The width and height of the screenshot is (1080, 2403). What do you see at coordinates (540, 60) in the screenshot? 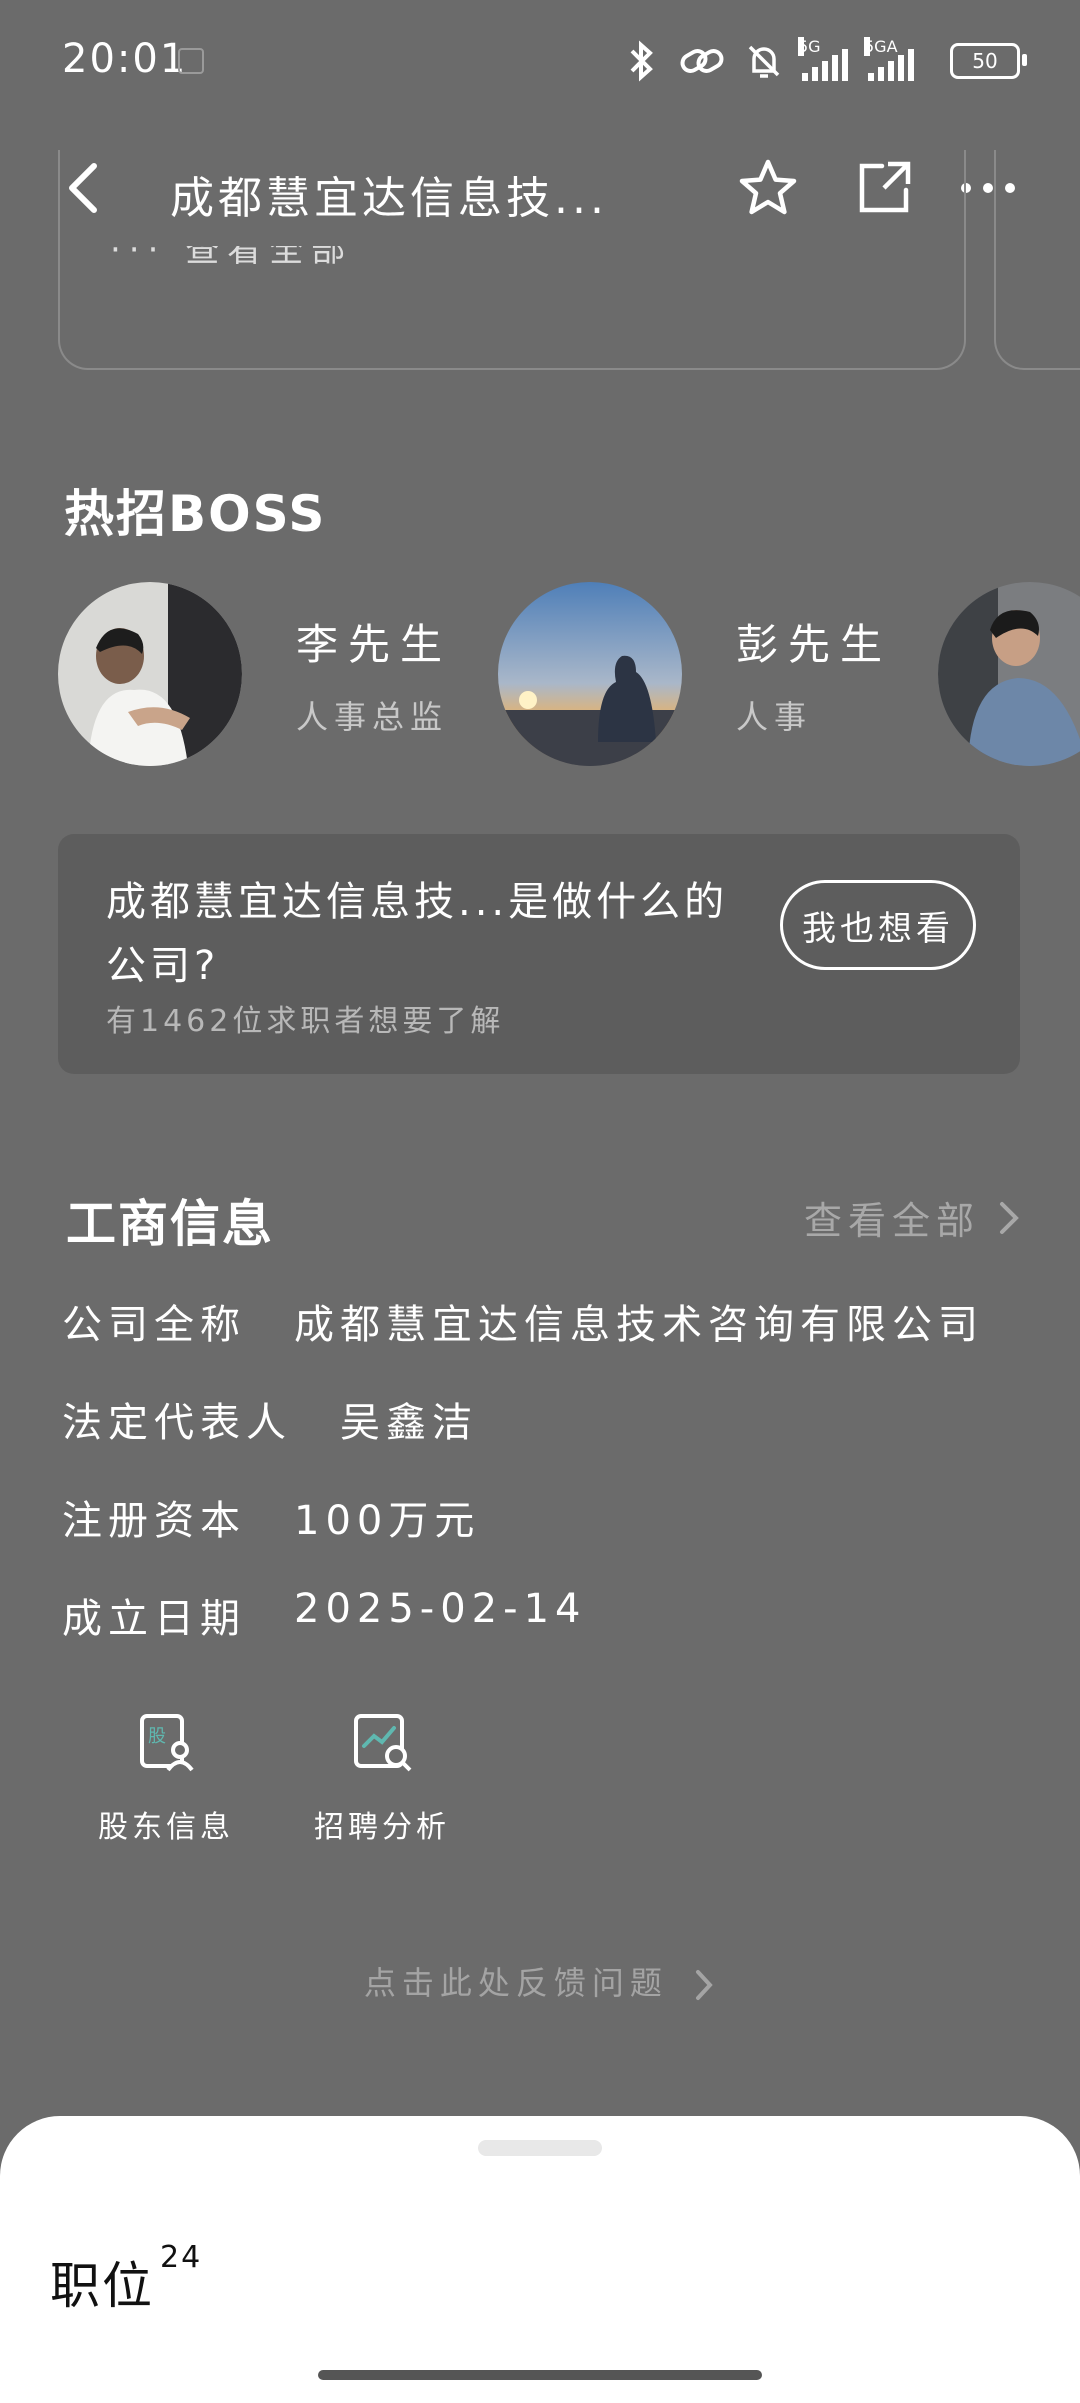
I see `status-bar: 20:01 5G 5GA 50` at bounding box center [540, 60].